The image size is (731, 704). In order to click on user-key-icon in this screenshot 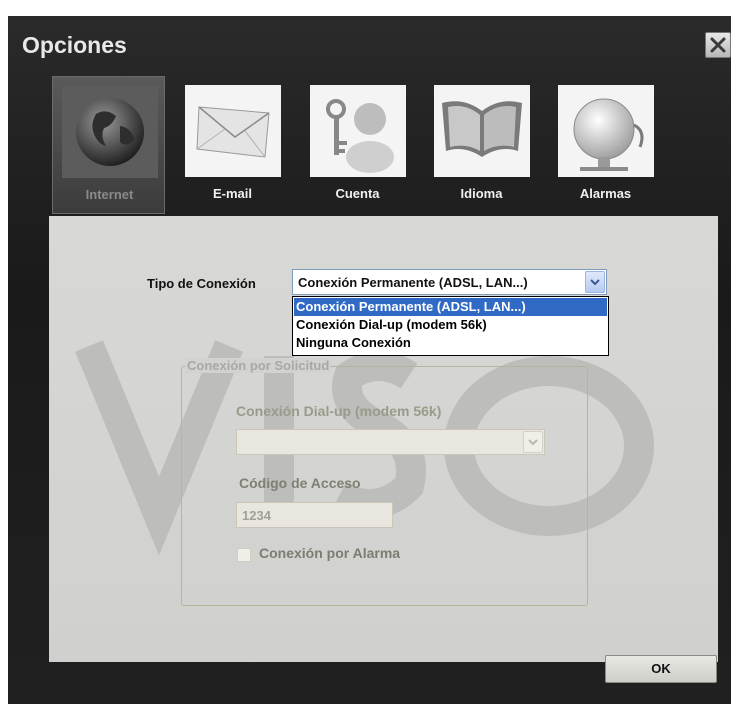, I will do `click(358, 131)`.